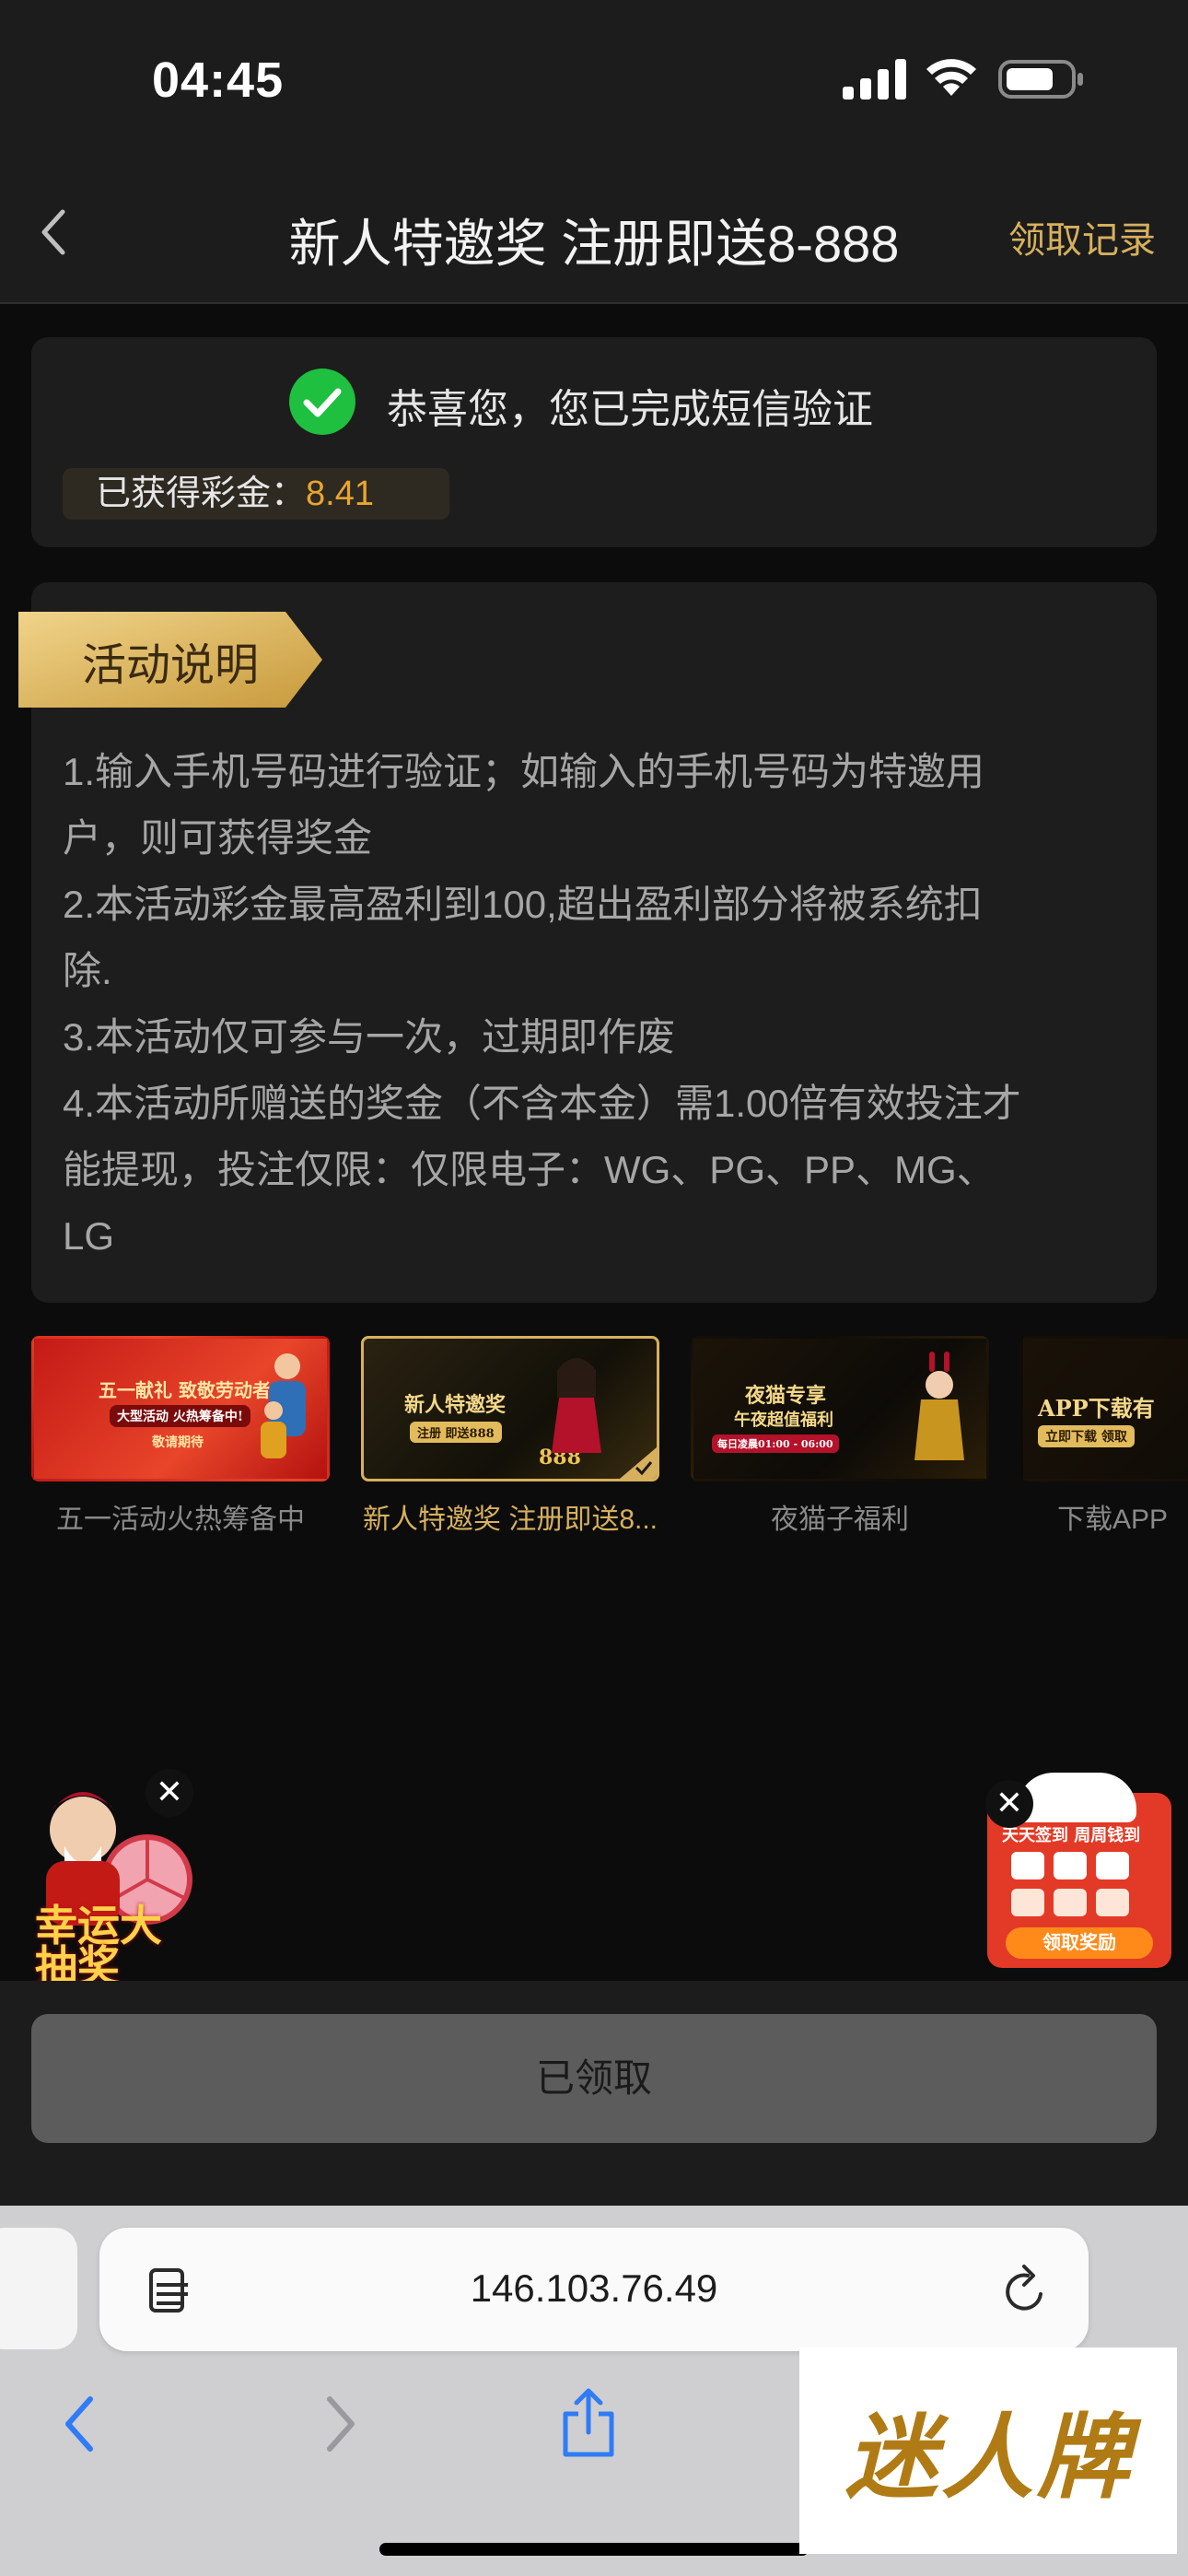 Image resolution: width=1188 pixels, height=2576 pixels. Describe the element at coordinates (369, 1037) in the screenshot. I see `rule-line: 3.本活动仅可参与一次，过期即作废` at that location.